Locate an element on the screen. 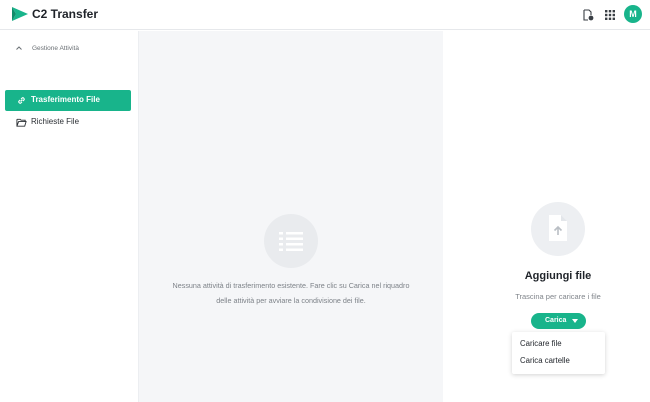  folder-open-icon is located at coordinates (21, 122).